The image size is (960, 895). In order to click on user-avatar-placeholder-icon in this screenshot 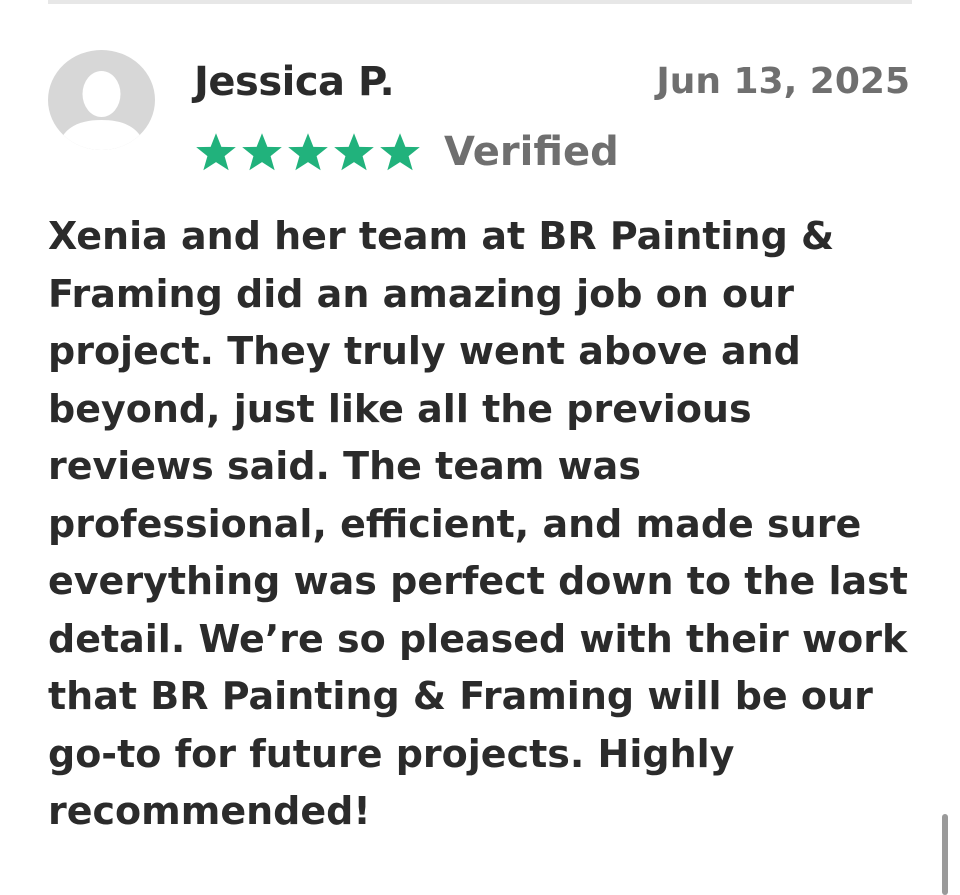, I will do `click(101, 100)`.